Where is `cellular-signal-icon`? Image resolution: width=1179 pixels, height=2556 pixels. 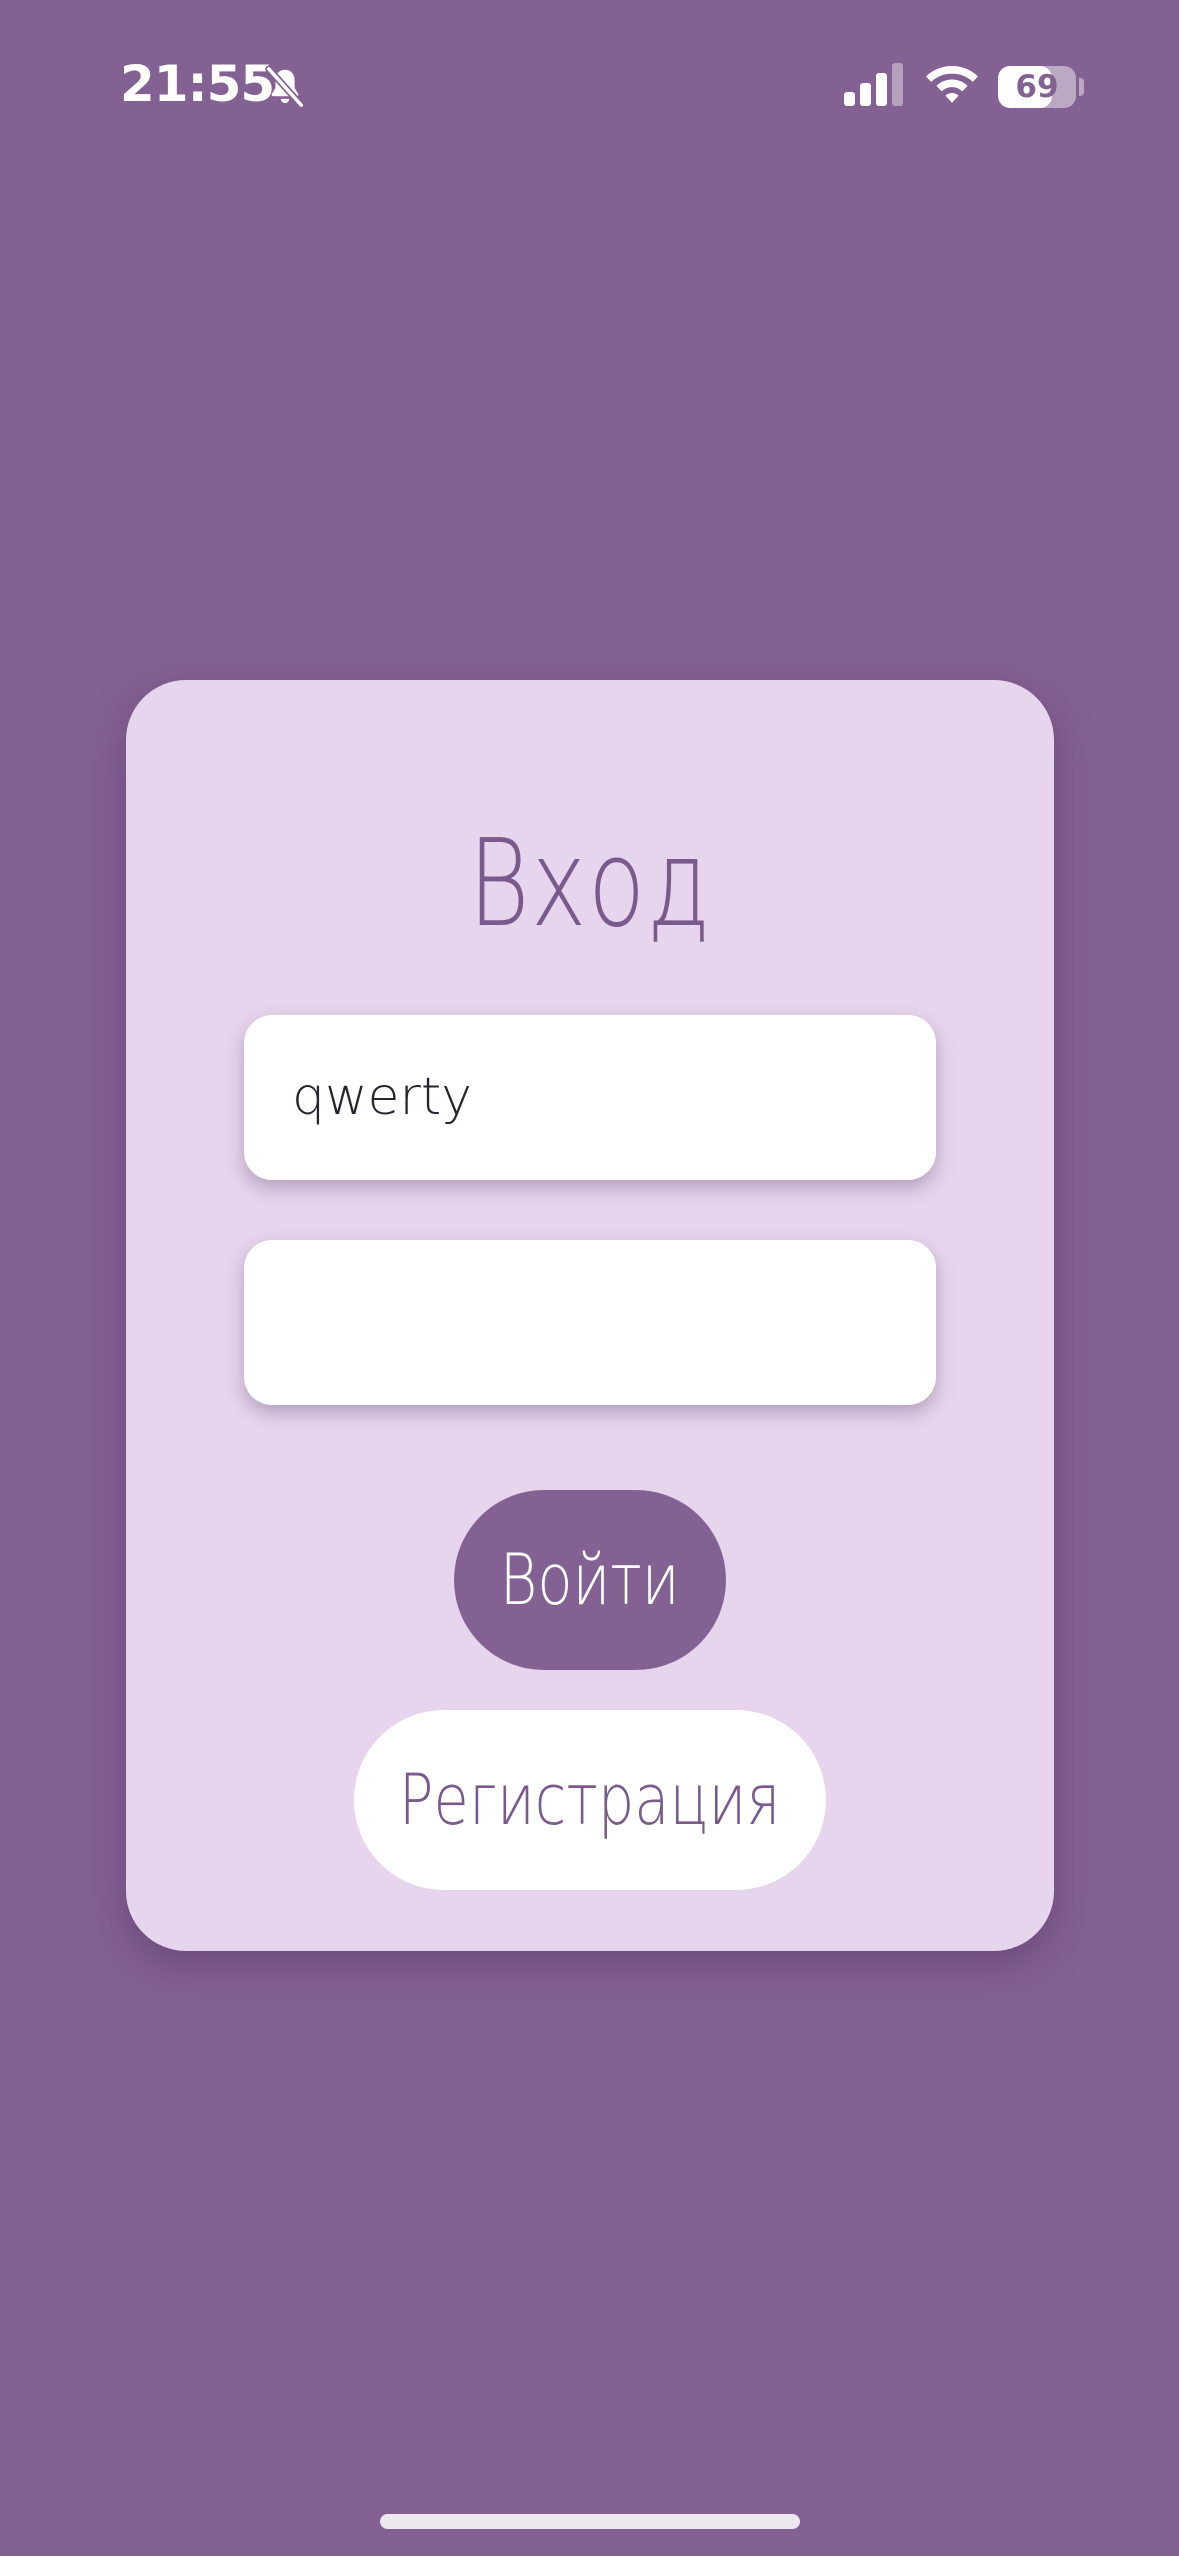 cellular-signal-icon is located at coordinates (873, 84).